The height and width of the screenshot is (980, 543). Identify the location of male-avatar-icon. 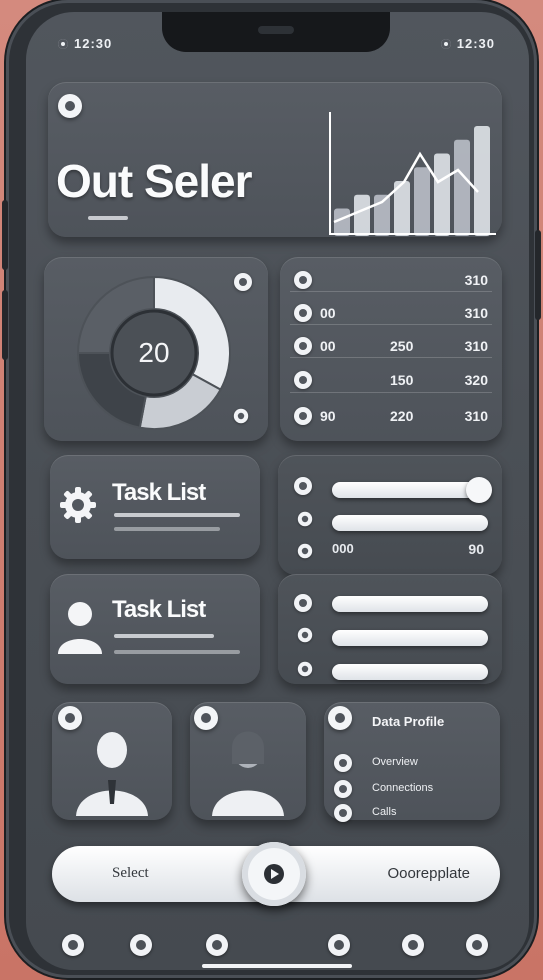
(112, 774).